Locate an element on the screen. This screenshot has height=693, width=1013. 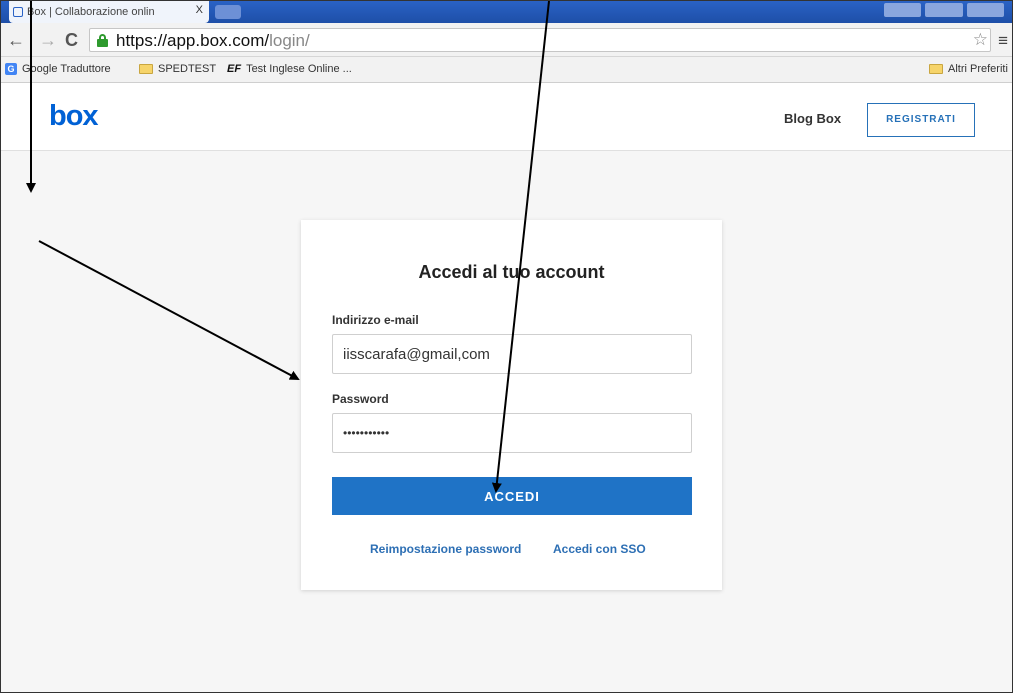
bookmark-google-translate: G Google Traduttore is located at coordinates (58, 69).